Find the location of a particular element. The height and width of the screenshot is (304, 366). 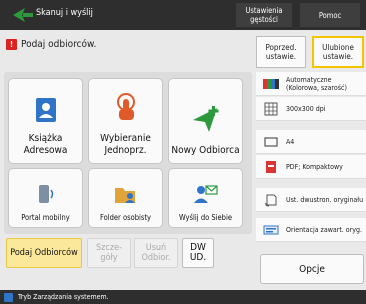

one-touch-label: Wybieranie Jednoprz. is located at coordinates (125, 144).